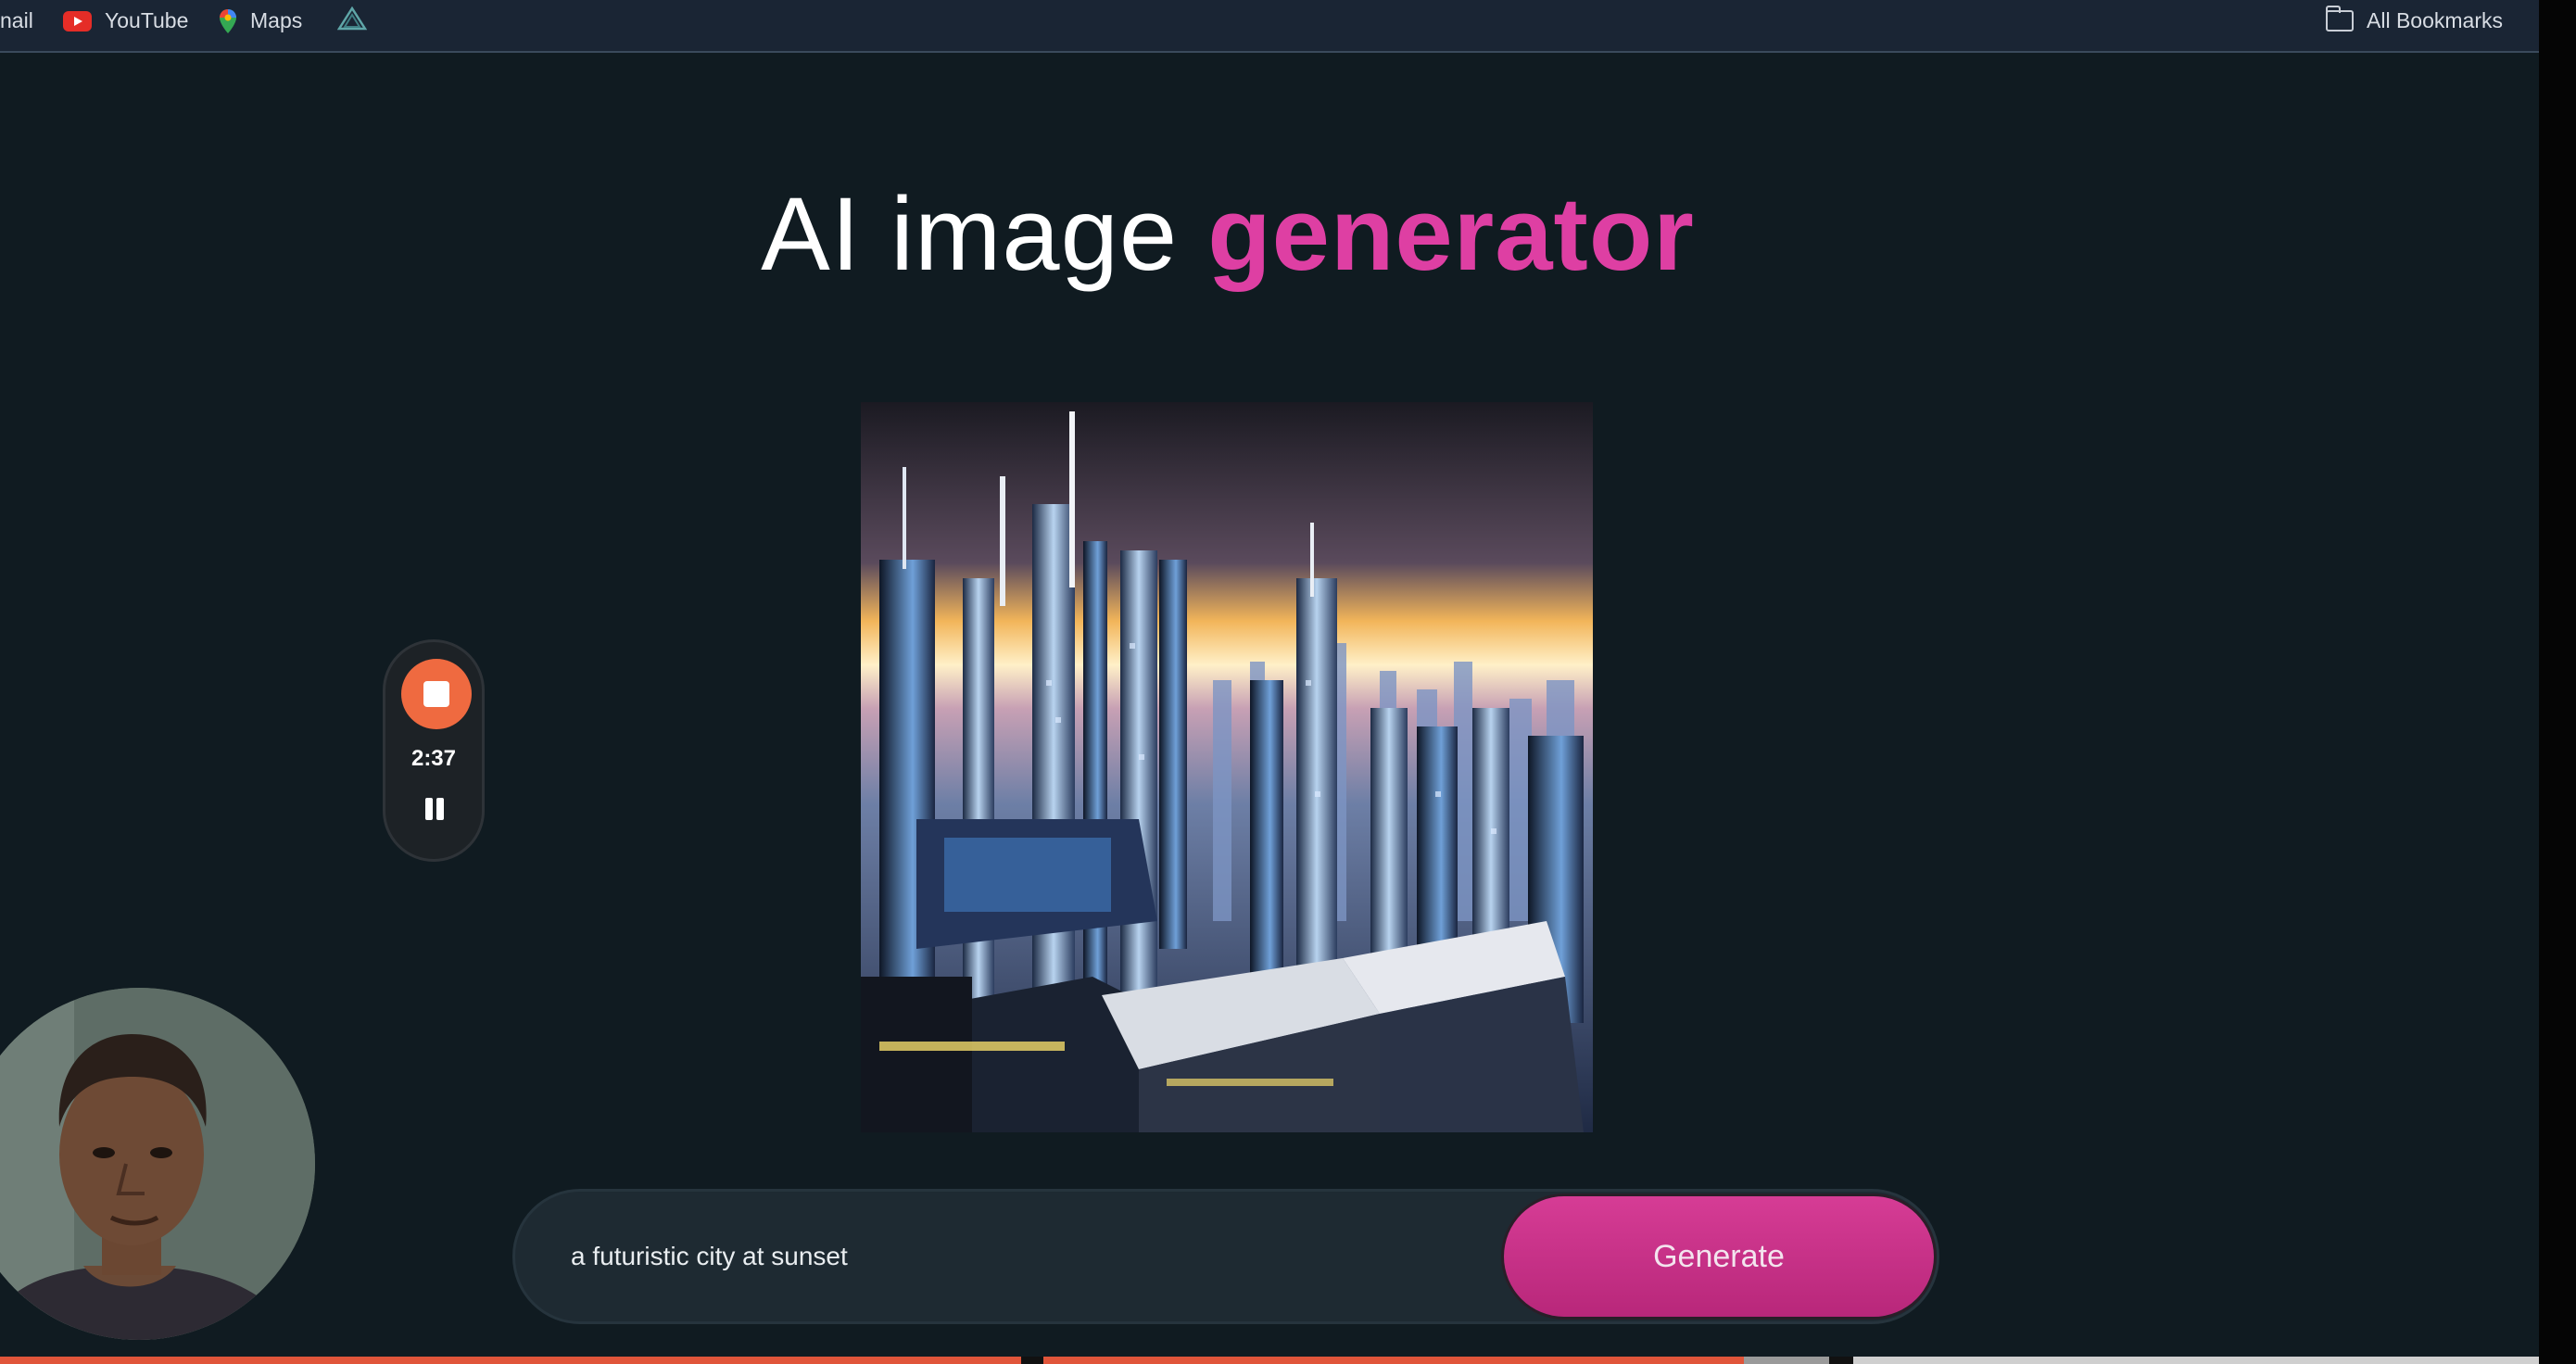  What do you see at coordinates (434, 808) in the screenshot?
I see `pause-icon` at bounding box center [434, 808].